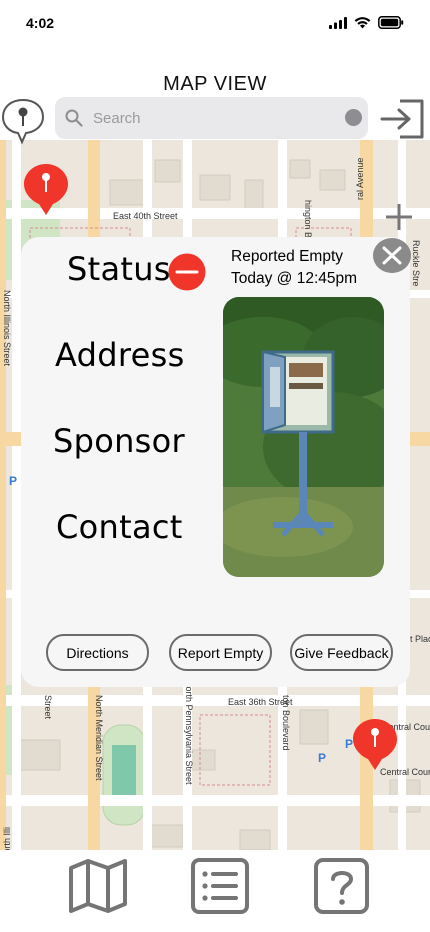  What do you see at coordinates (97, 652) in the screenshot?
I see `directions-button: Directions` at bounding box center [97, 652].